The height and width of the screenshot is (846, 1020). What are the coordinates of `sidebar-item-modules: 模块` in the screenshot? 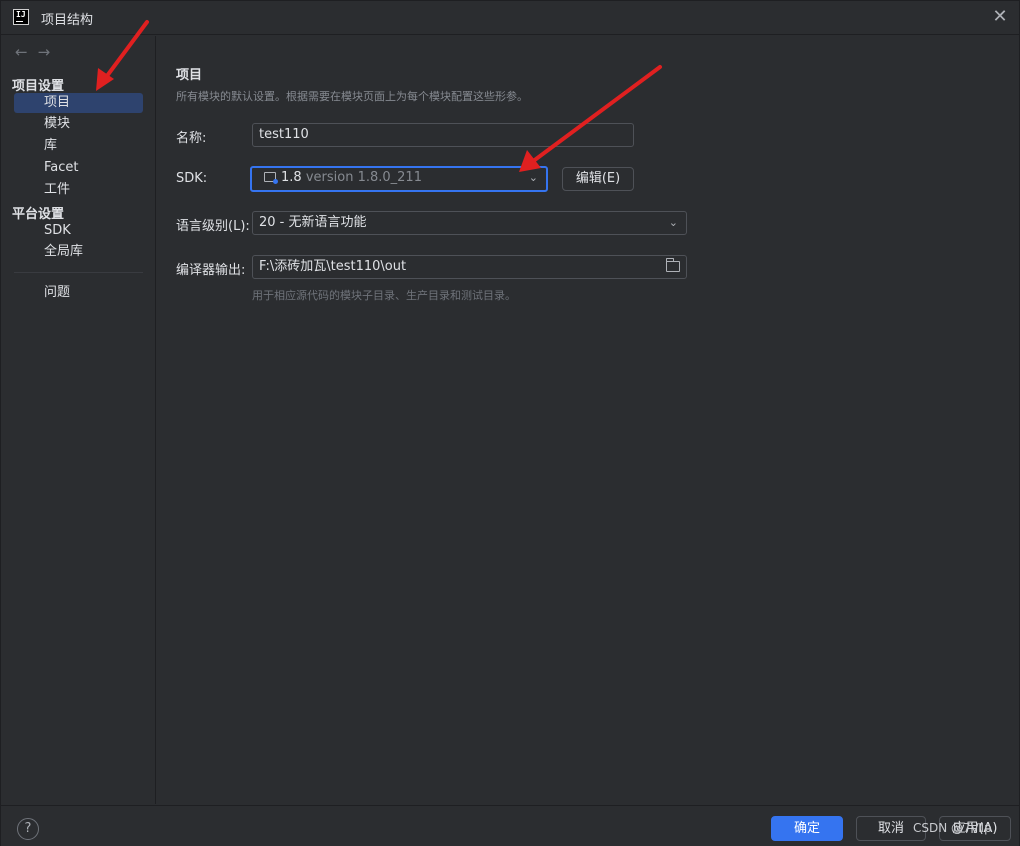 It's located at (78, 124).